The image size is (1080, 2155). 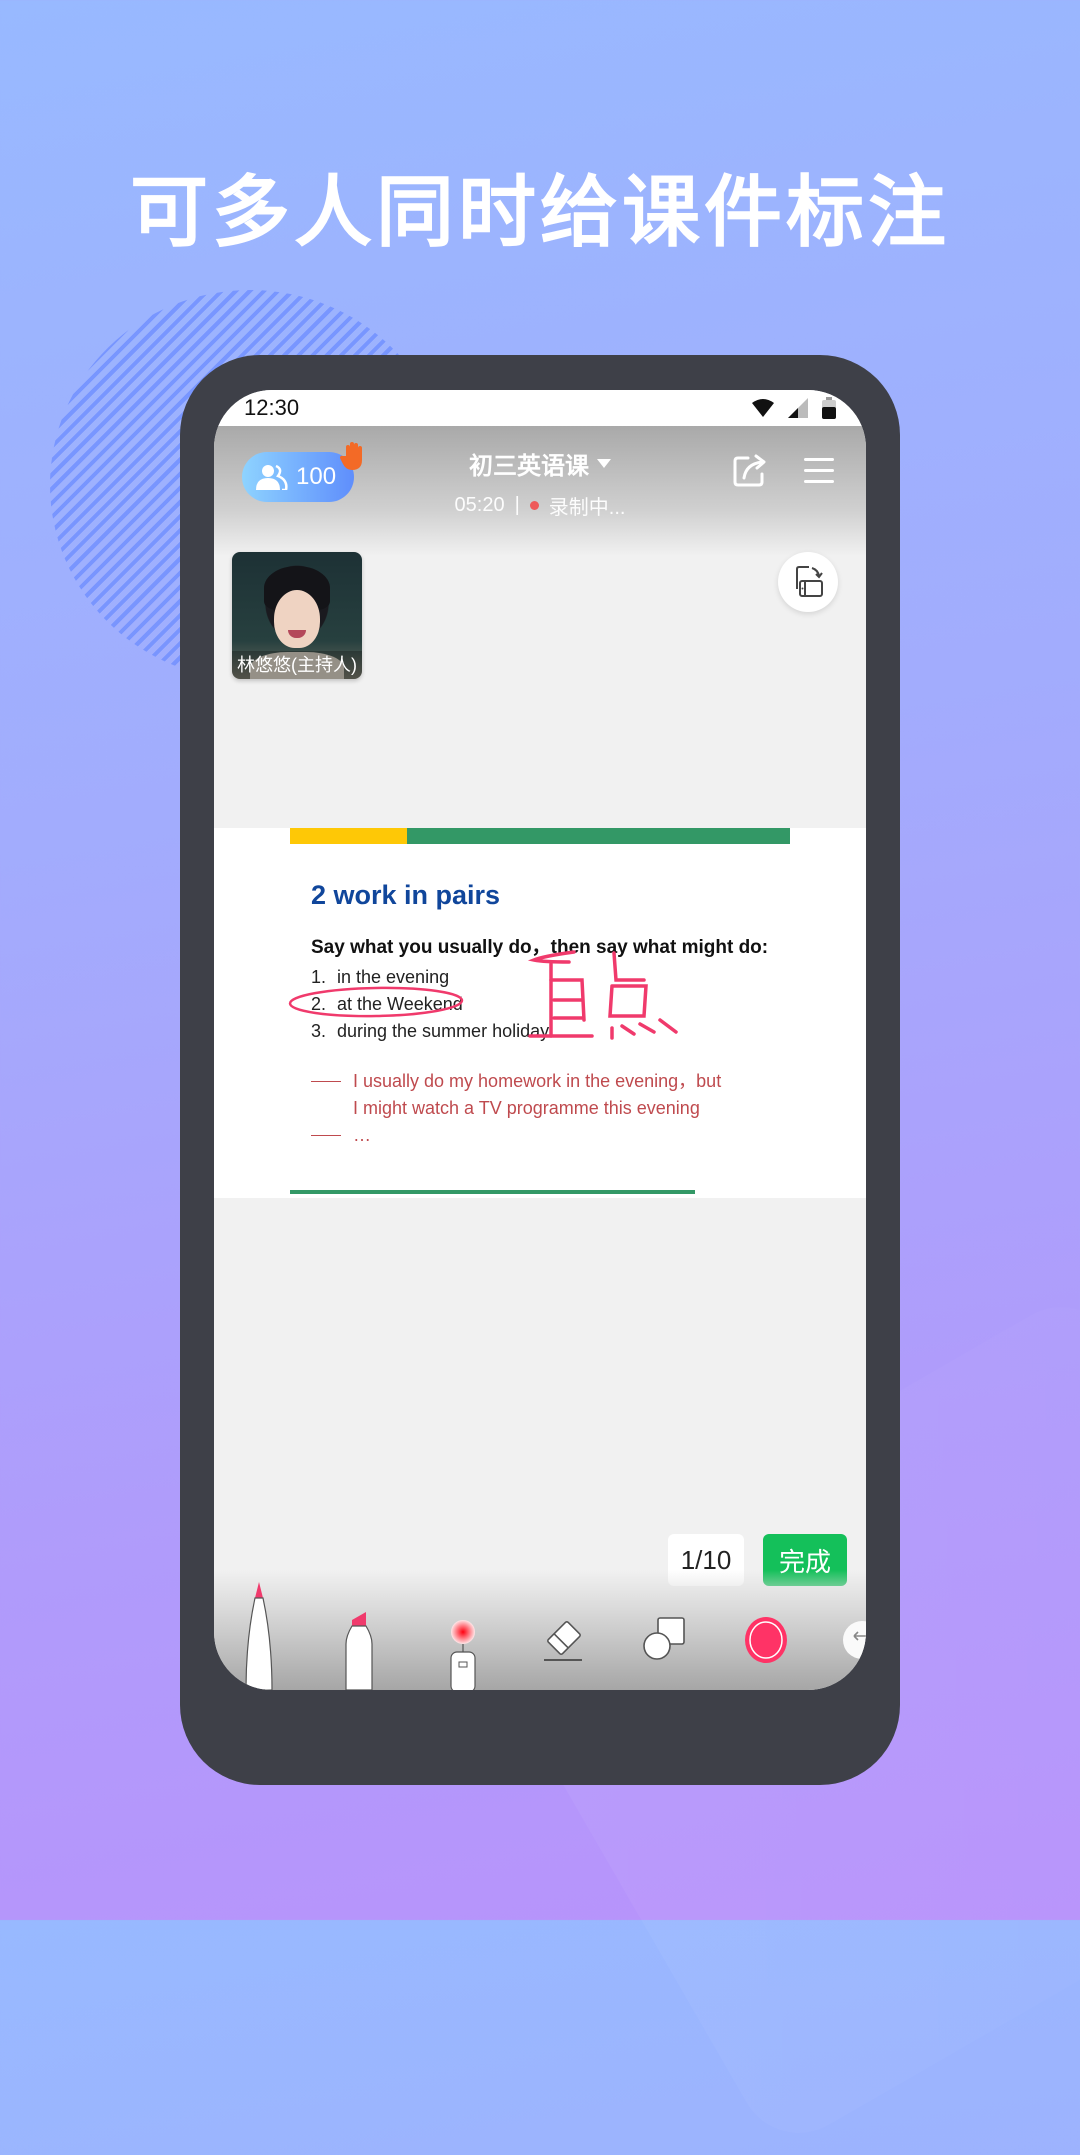 What do you see at coordinates (297, 665) in the screenshot?
I see `presenter-label: 林悠悠(主持人)` at bounding box center [297, 665].